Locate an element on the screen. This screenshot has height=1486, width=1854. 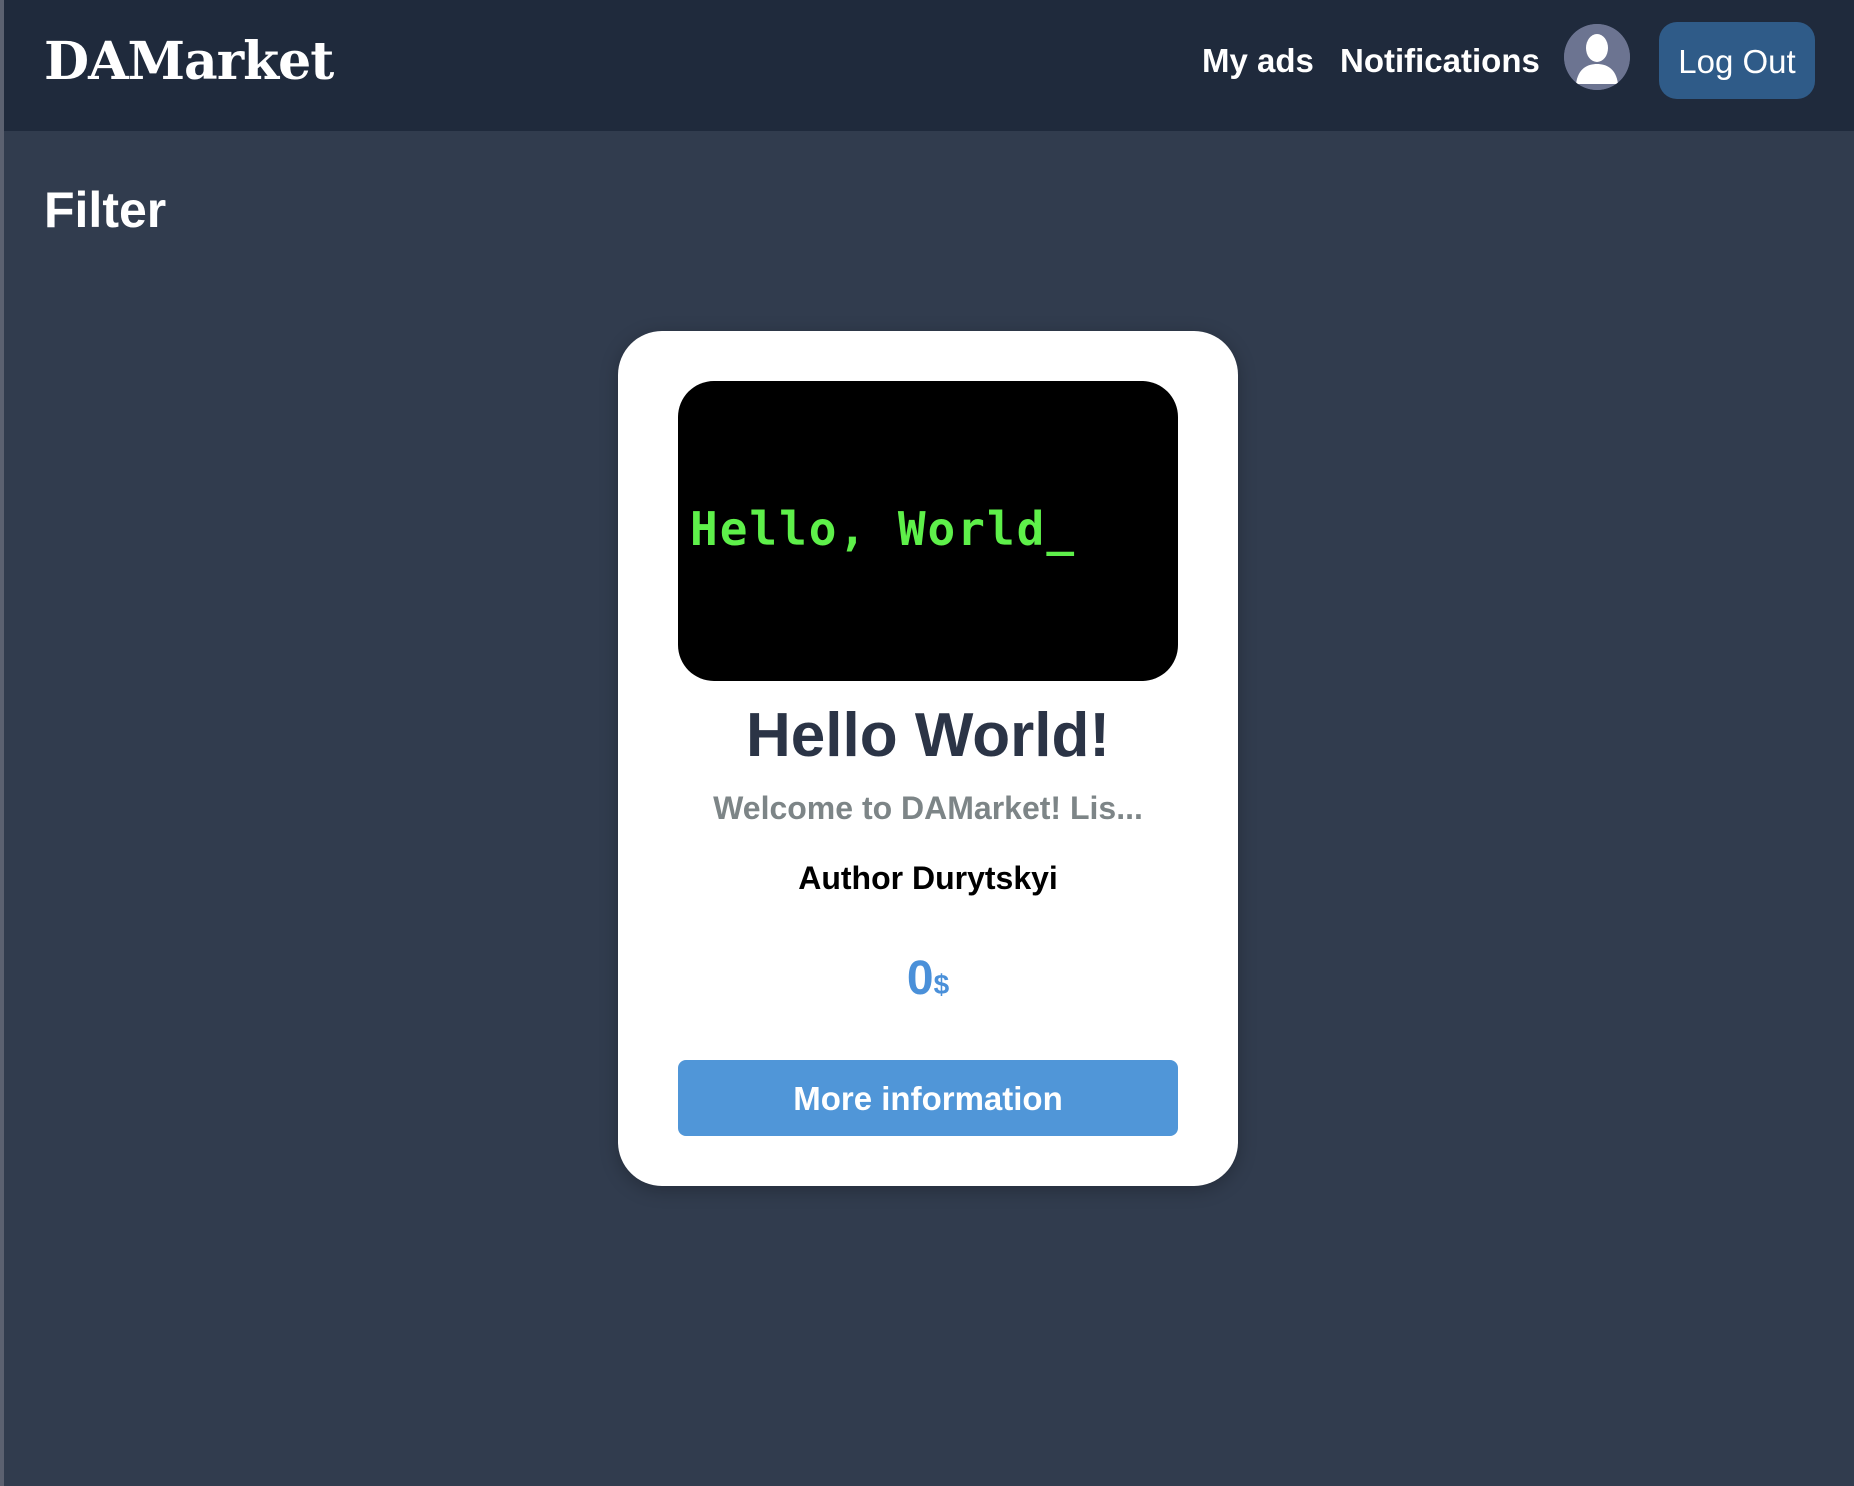
nav-link-notifications: Notifications is located at coordinates (1440, 61).